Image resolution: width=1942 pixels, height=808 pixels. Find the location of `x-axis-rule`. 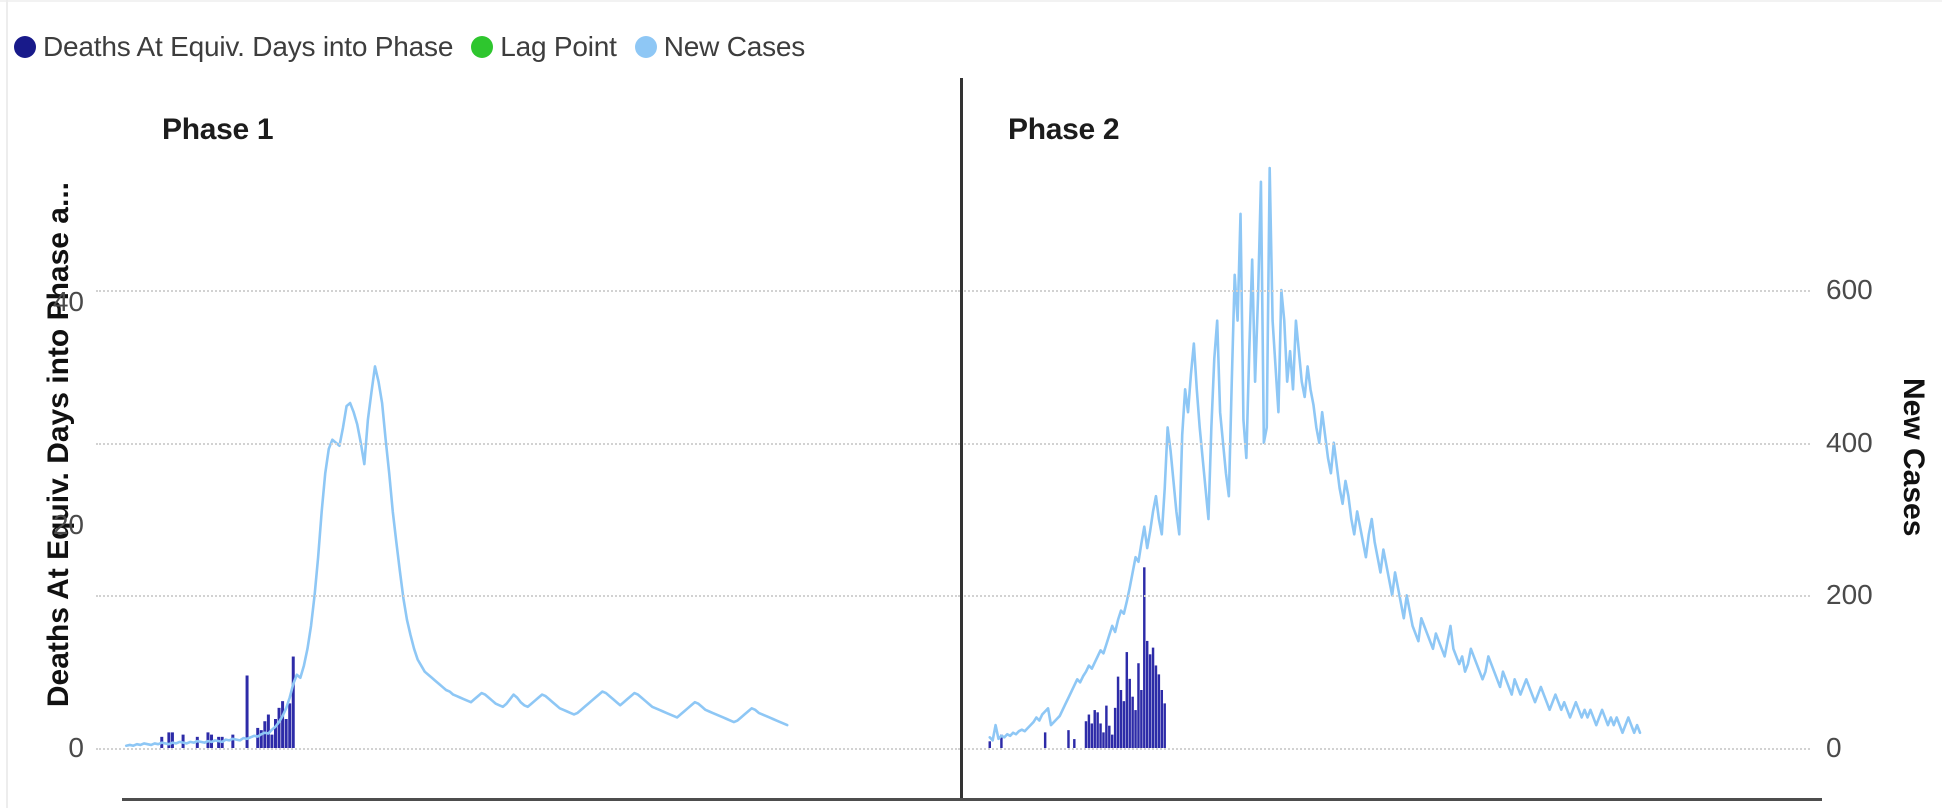

x-axis-rule is located at coordinates (972, 799).